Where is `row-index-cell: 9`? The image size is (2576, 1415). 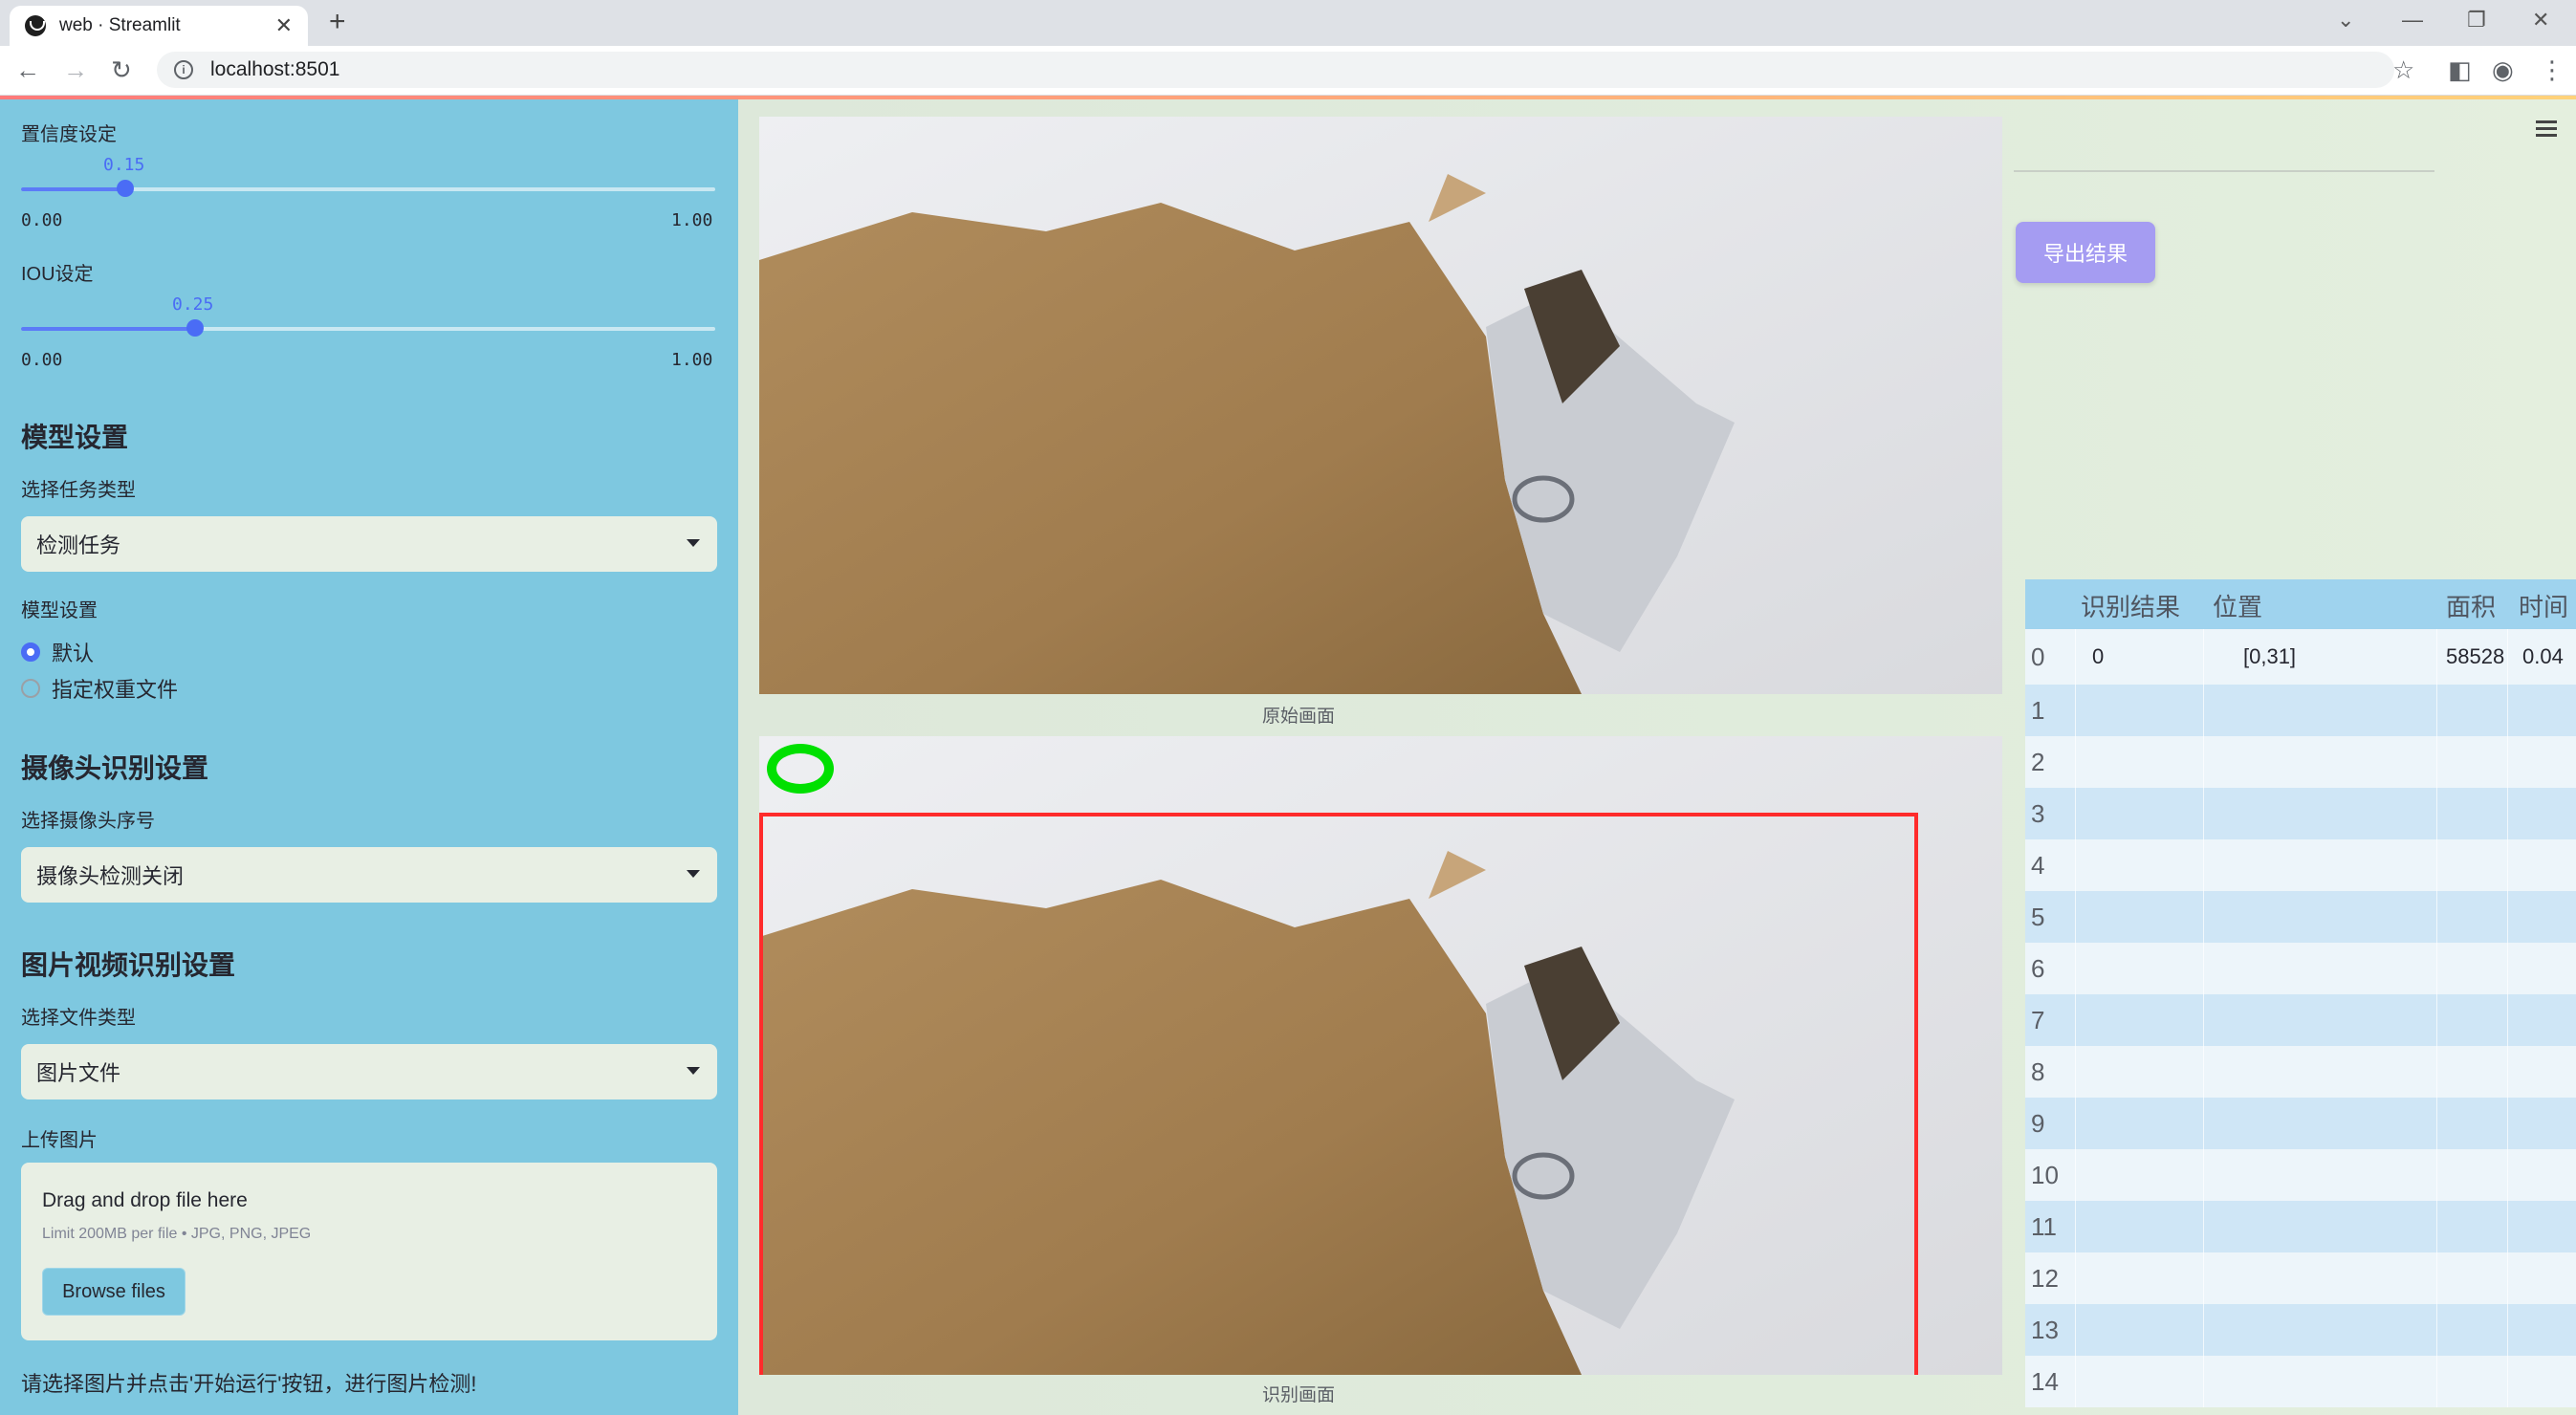
row-index-cell: 9 is located at coordinates (2037, 1123).